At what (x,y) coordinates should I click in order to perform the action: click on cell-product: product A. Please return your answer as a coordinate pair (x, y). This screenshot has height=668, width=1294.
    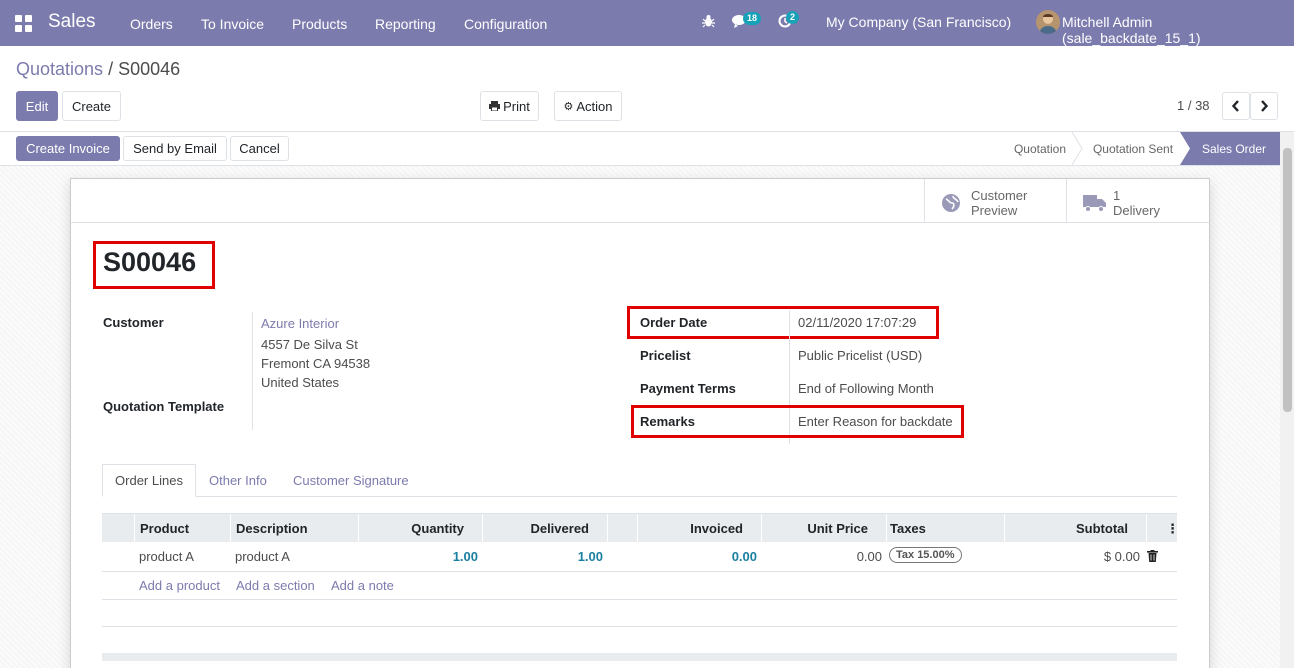
    Looking at the image, I should click on (166, 556).